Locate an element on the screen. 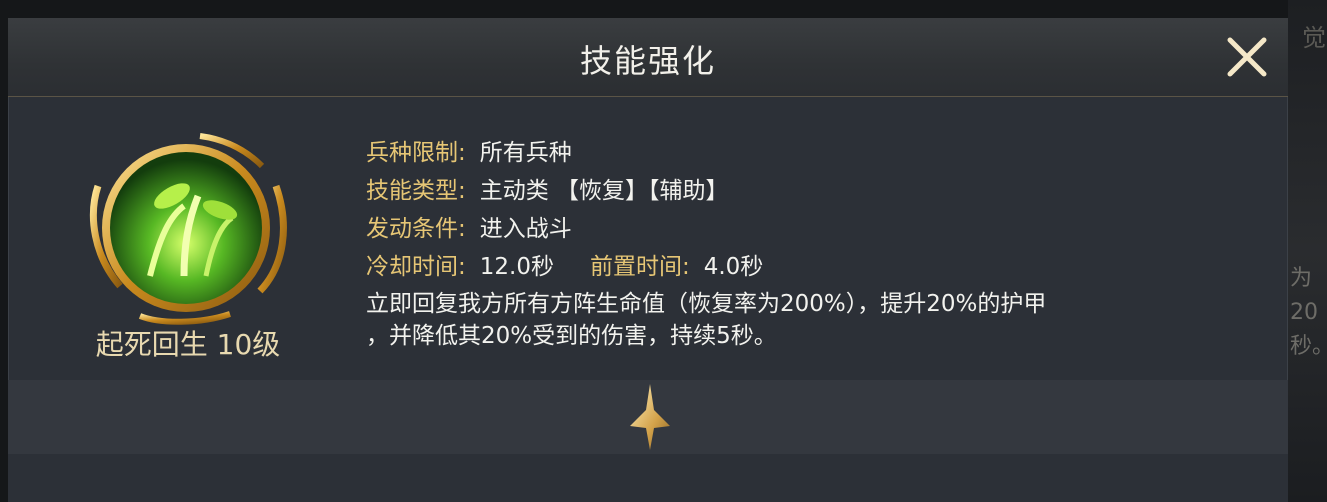 The width and height of the screenshot is (1327, 502). cooldown-label: 冷却时间: is located at coordinates (416, 267).